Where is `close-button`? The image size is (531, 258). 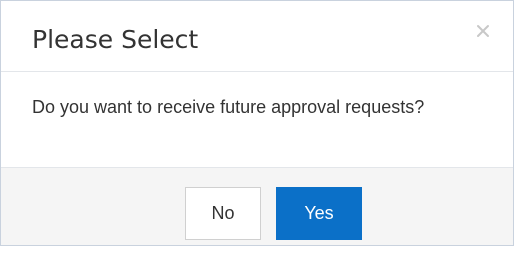
close-button is located at coordinates (483, 31).